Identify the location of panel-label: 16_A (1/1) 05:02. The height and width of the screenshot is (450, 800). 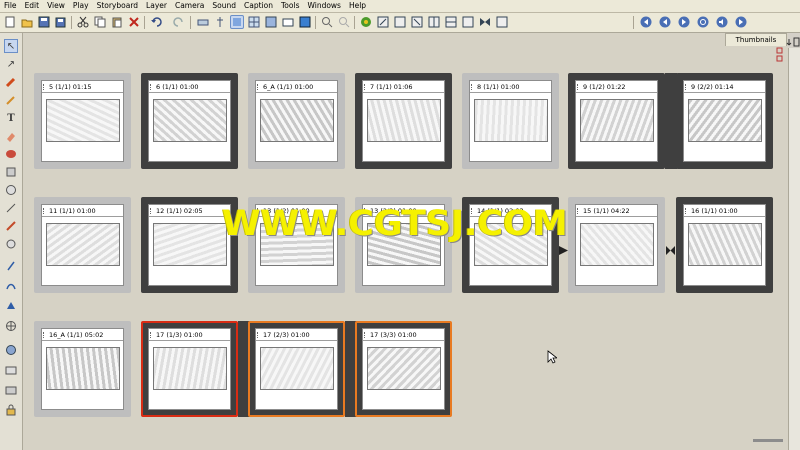
(82, 335).